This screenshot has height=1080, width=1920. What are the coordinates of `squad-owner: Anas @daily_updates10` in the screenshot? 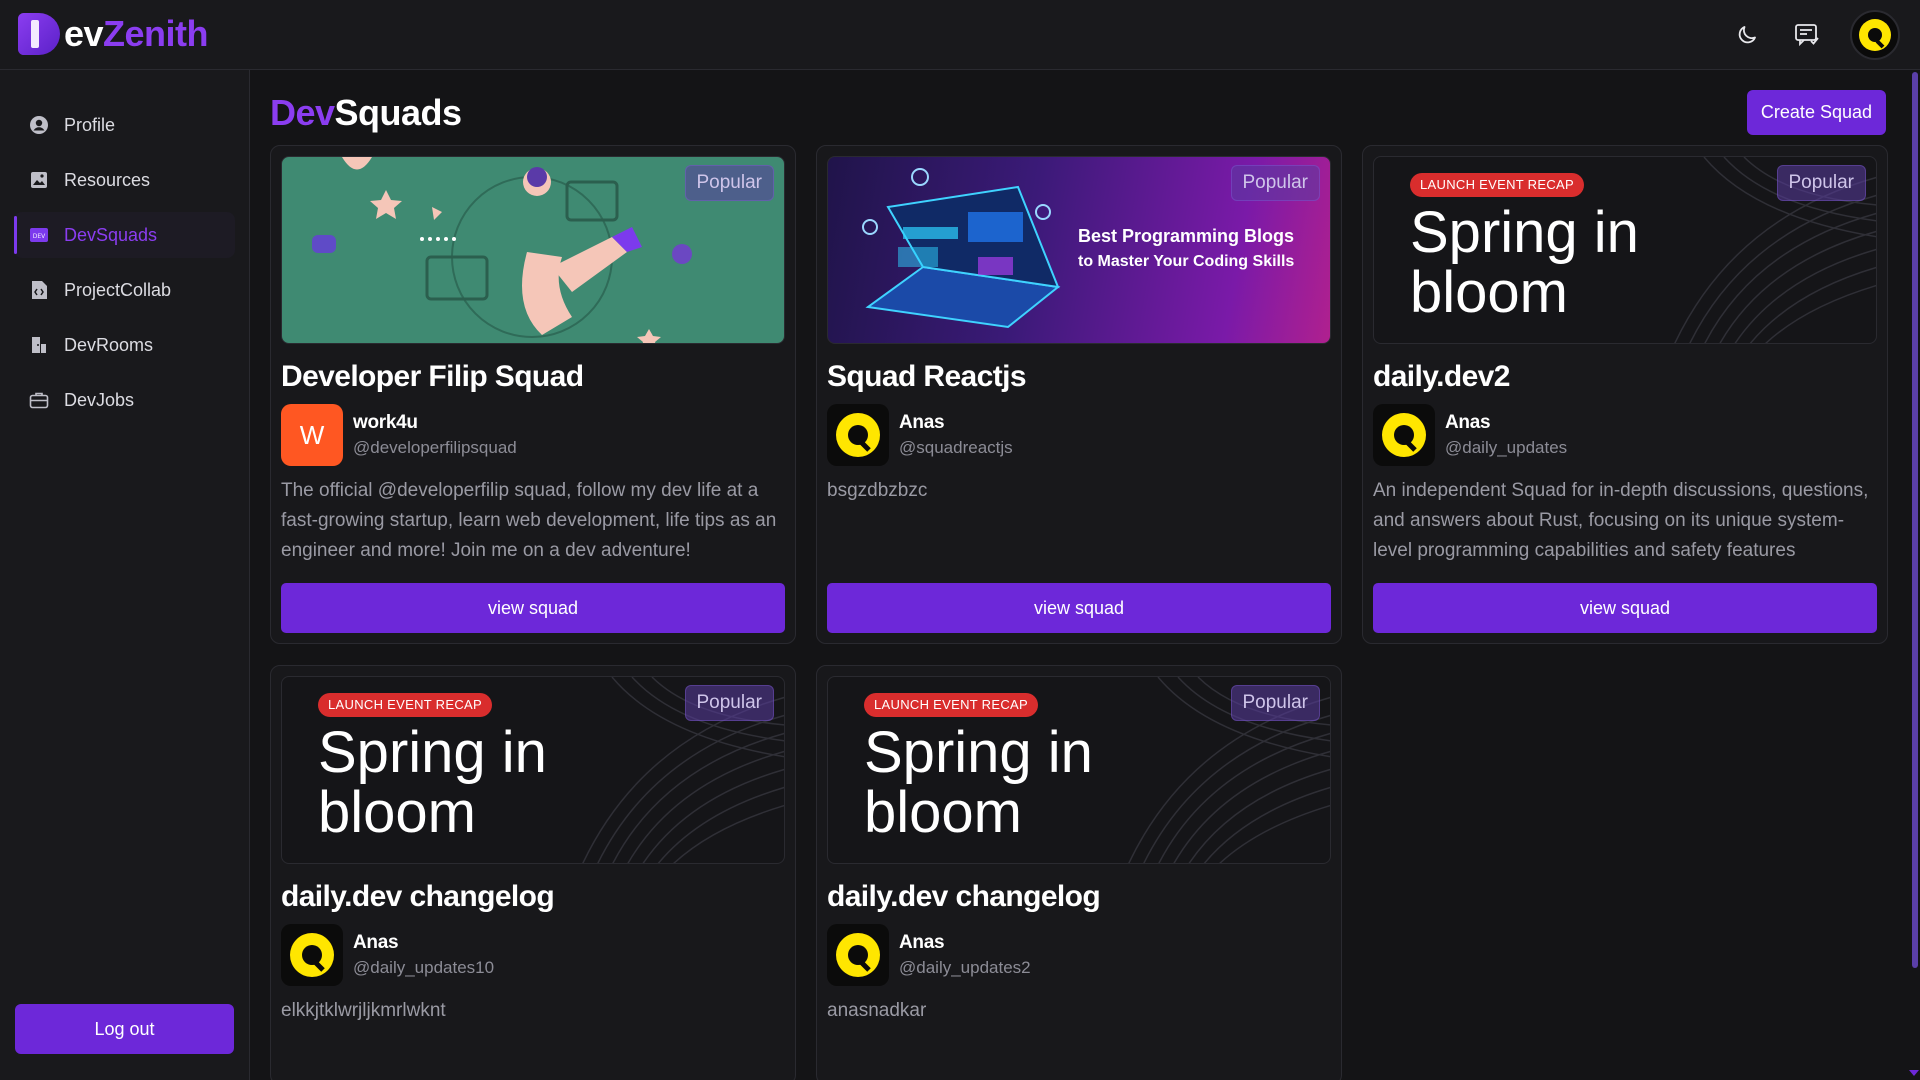 It's located at (387, 955).